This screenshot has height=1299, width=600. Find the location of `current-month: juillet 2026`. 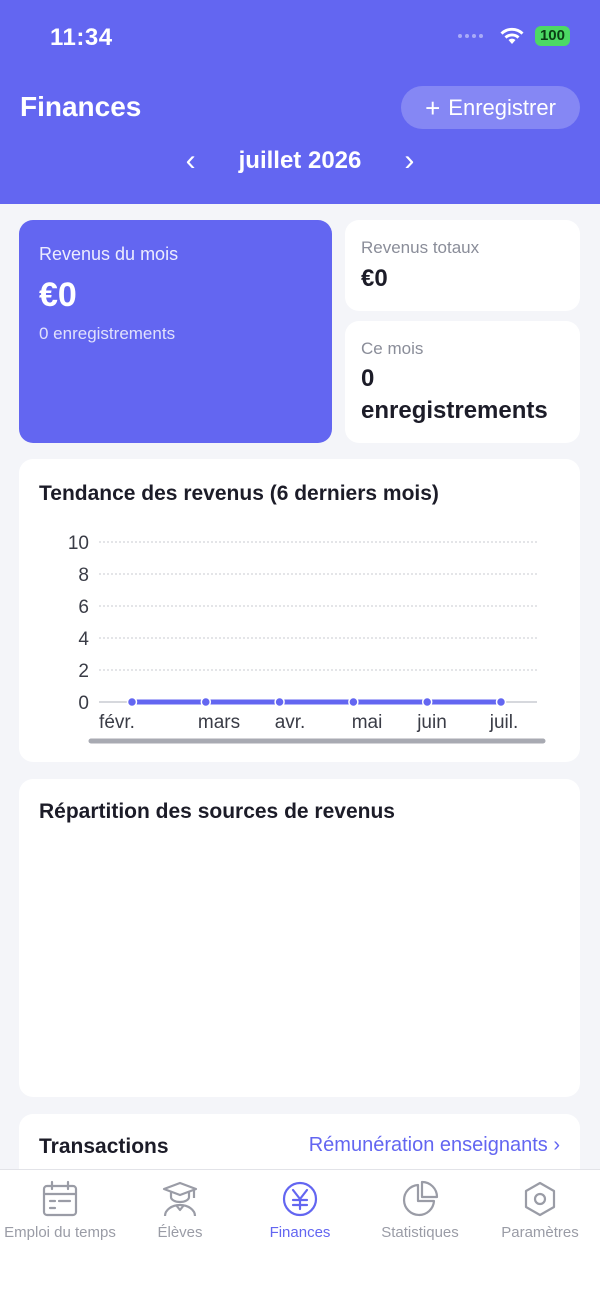

current-month: juillet 2026 is located at coordinates (300, 160).